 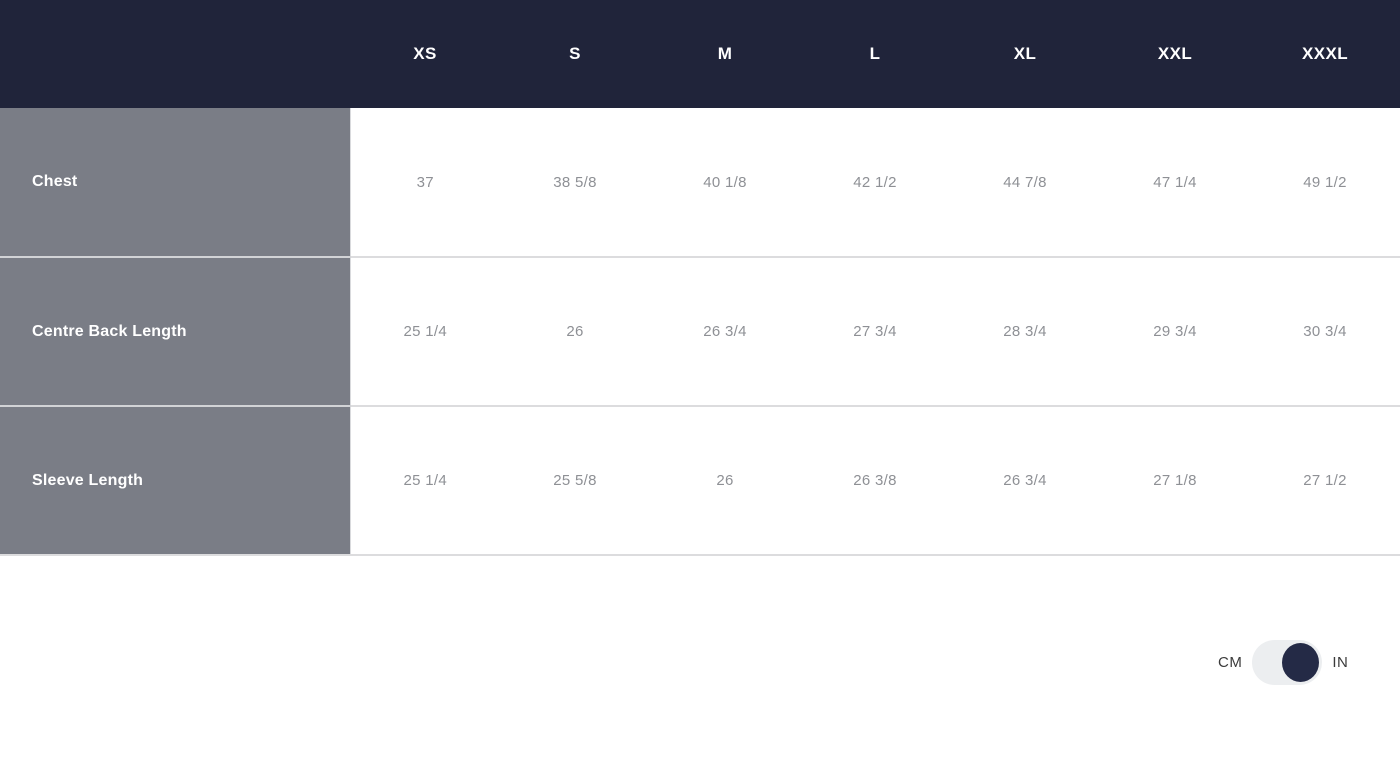 I want to click on column-header-xl: XL, so click(x=1025, y=53).